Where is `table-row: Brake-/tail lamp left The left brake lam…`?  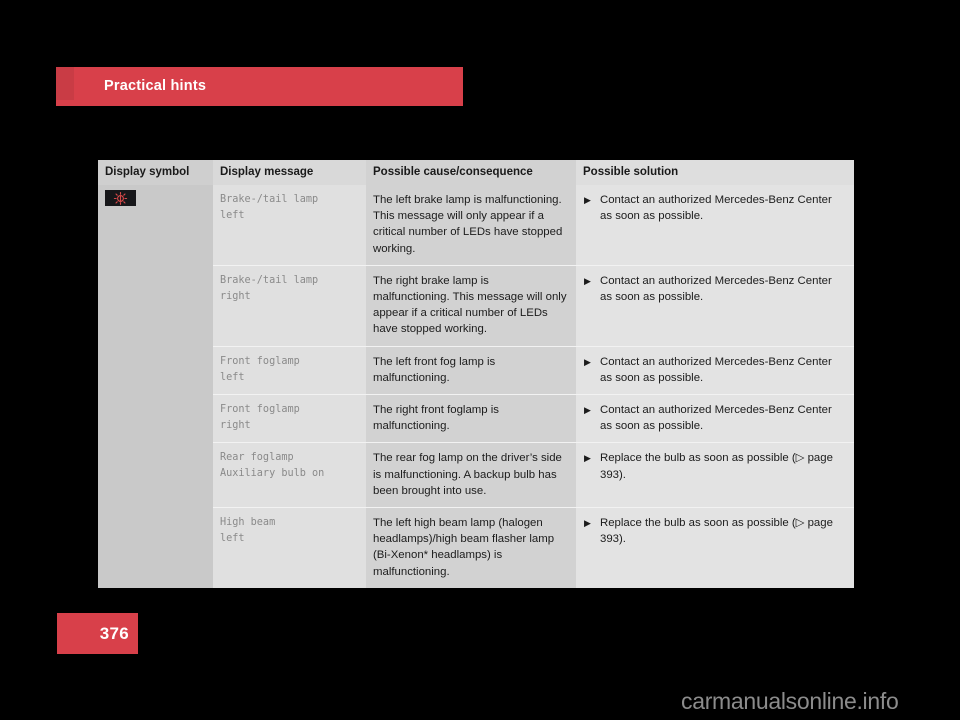 table-row: Brake-/tail lamp left The left brake lam… is located at coordinates (476, 225).